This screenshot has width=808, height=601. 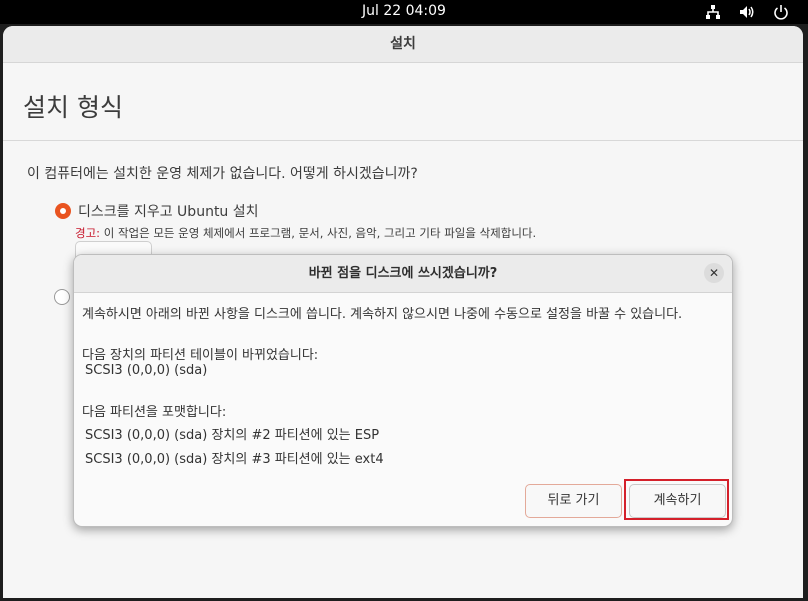 I want to click on system-tray, so click(x=747, y=12).